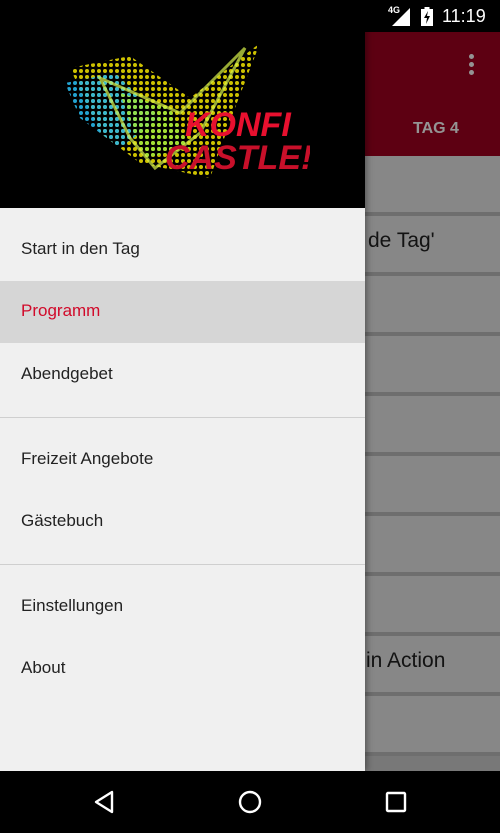 This screenshot has width=500, height=833. I want to click on menu-item-freizeit-angebote: Freizeit Angebote, so click(182, 460).